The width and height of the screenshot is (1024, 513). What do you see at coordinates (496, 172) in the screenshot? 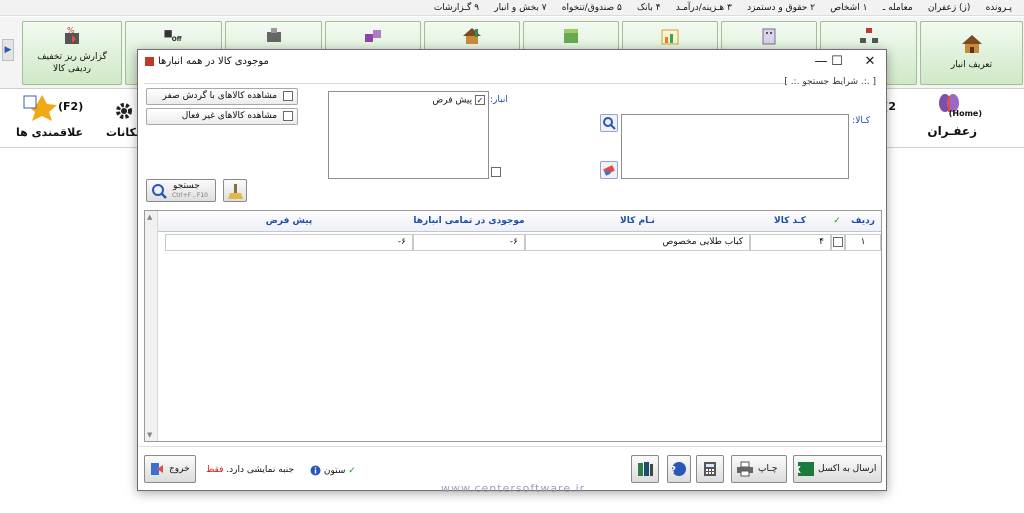
I see `warehouse-select-all-checkbox` at bounding box center [496, 172].